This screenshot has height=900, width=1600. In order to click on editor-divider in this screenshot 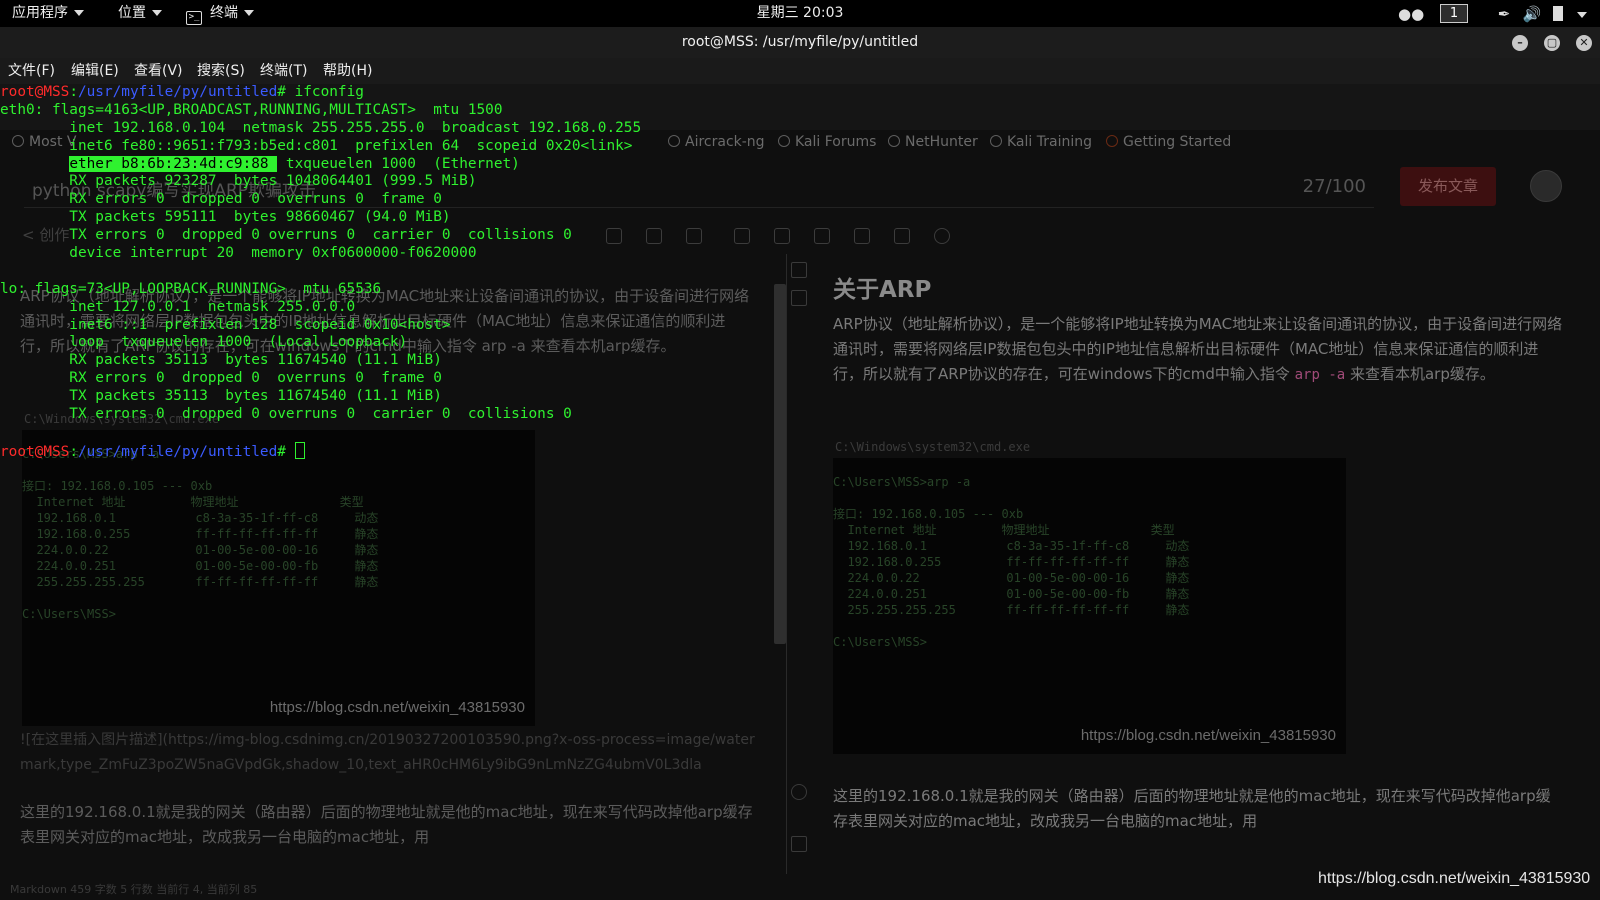, I will do `click(786, 564)`.